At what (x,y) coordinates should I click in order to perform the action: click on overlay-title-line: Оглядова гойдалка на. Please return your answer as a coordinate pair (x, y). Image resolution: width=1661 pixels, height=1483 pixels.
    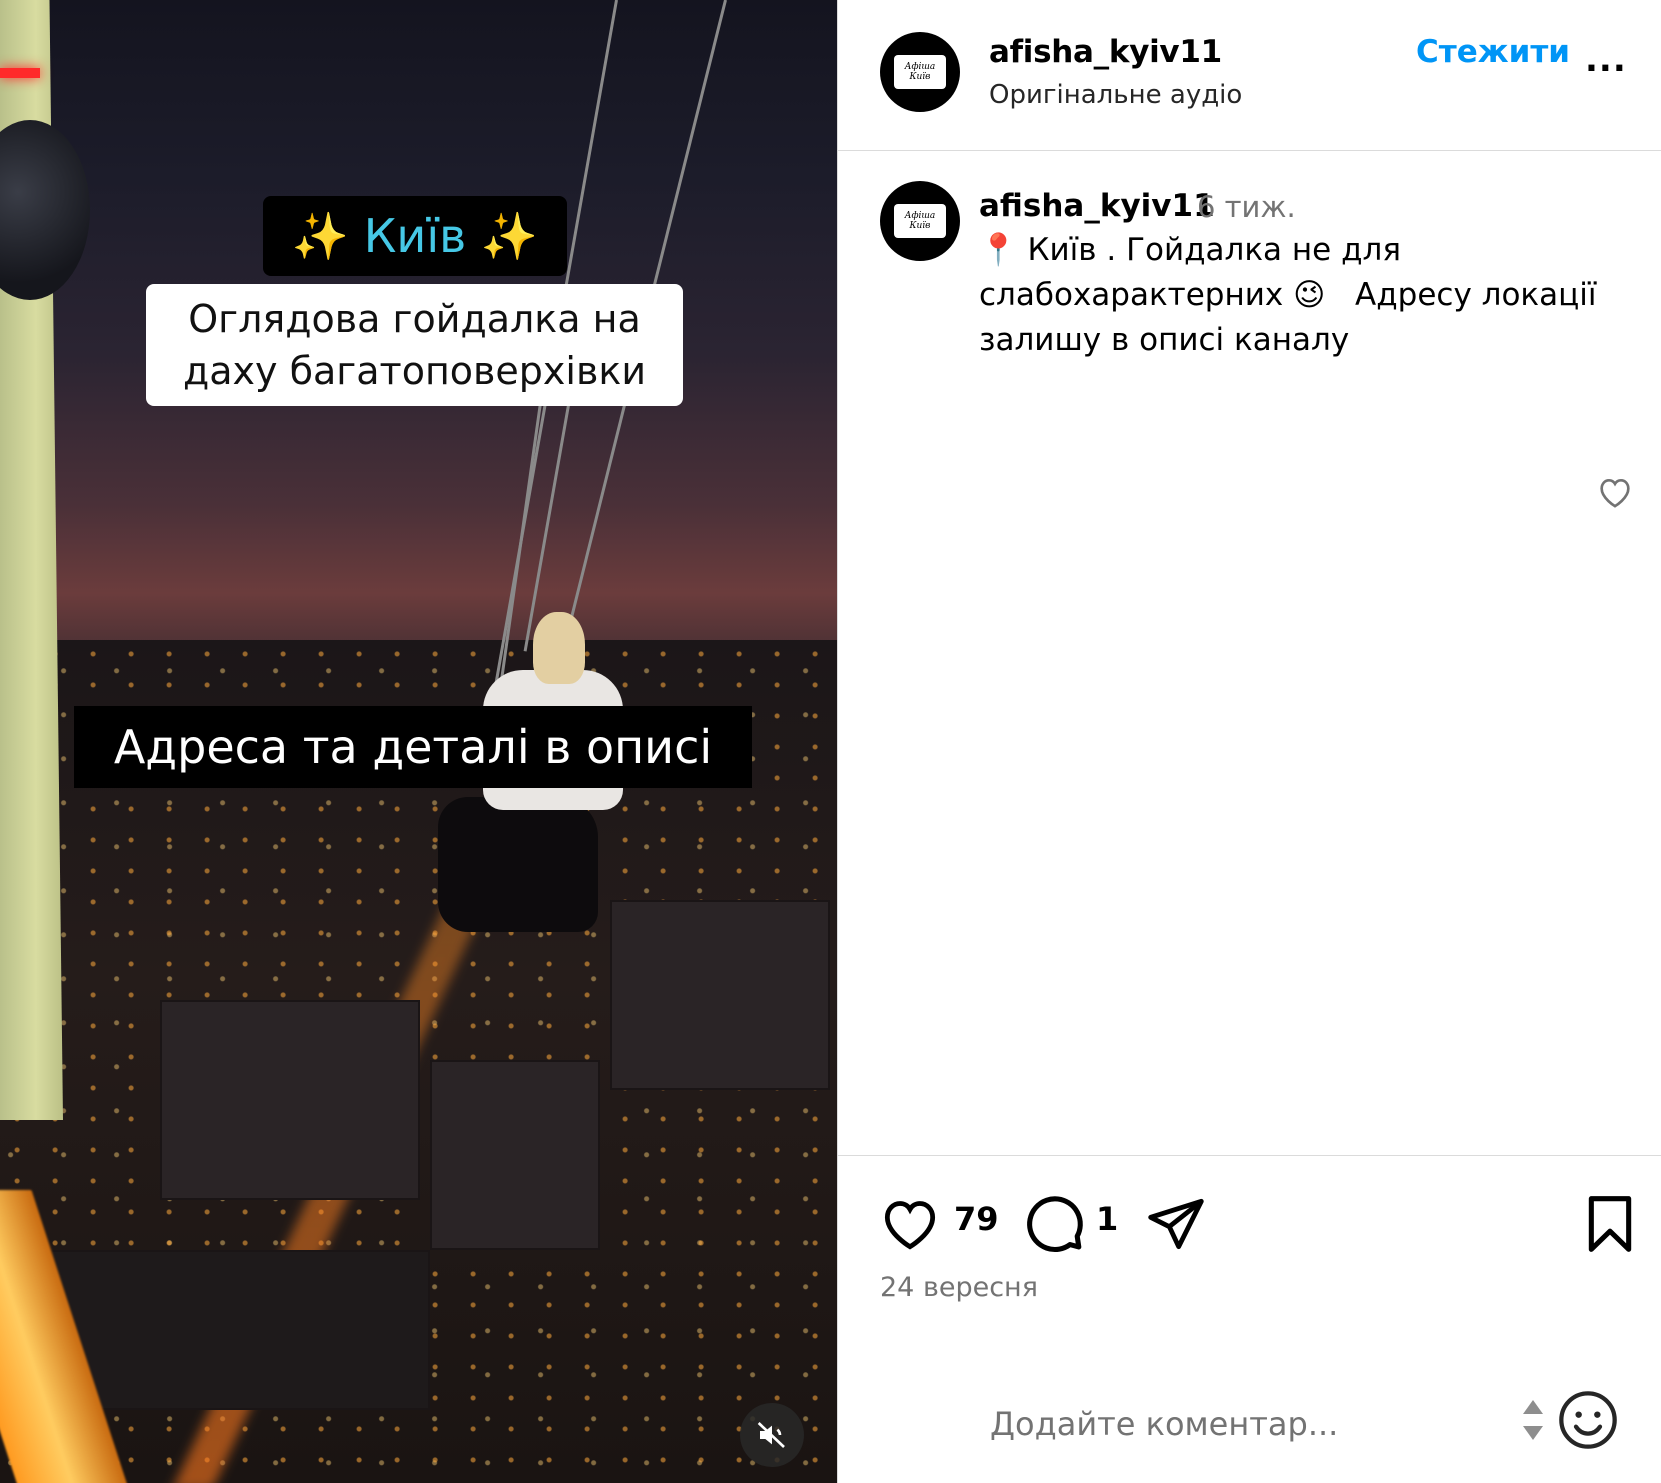
    Looking at the image, I should click on (414, 319).